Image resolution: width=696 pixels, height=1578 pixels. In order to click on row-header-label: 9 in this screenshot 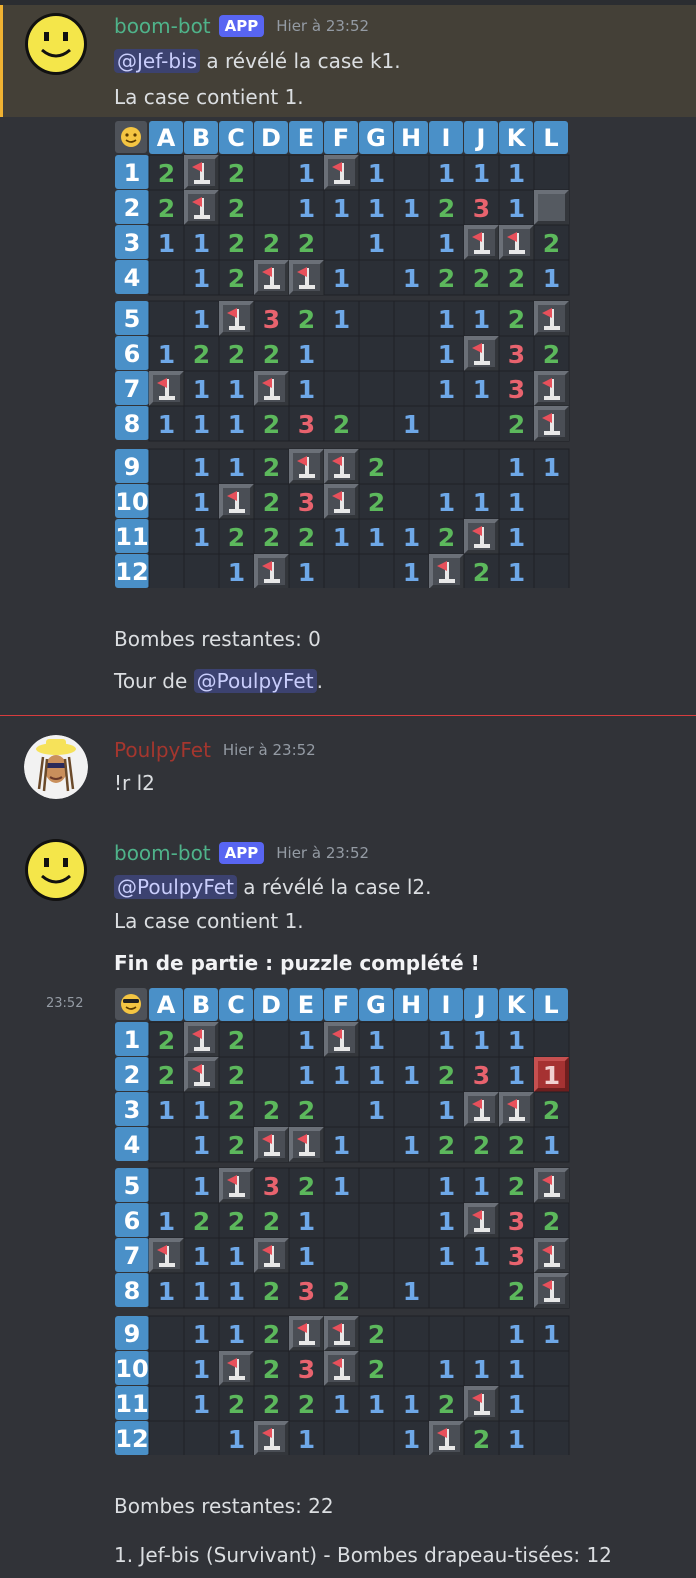, I will do `click(132, 467)`.